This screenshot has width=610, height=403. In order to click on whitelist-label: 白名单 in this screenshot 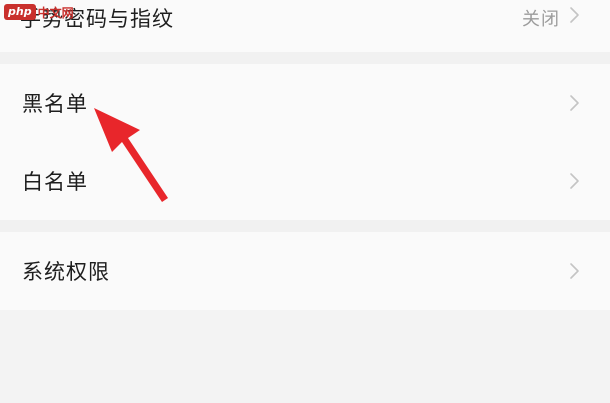, I will do `click(55, 182)`.